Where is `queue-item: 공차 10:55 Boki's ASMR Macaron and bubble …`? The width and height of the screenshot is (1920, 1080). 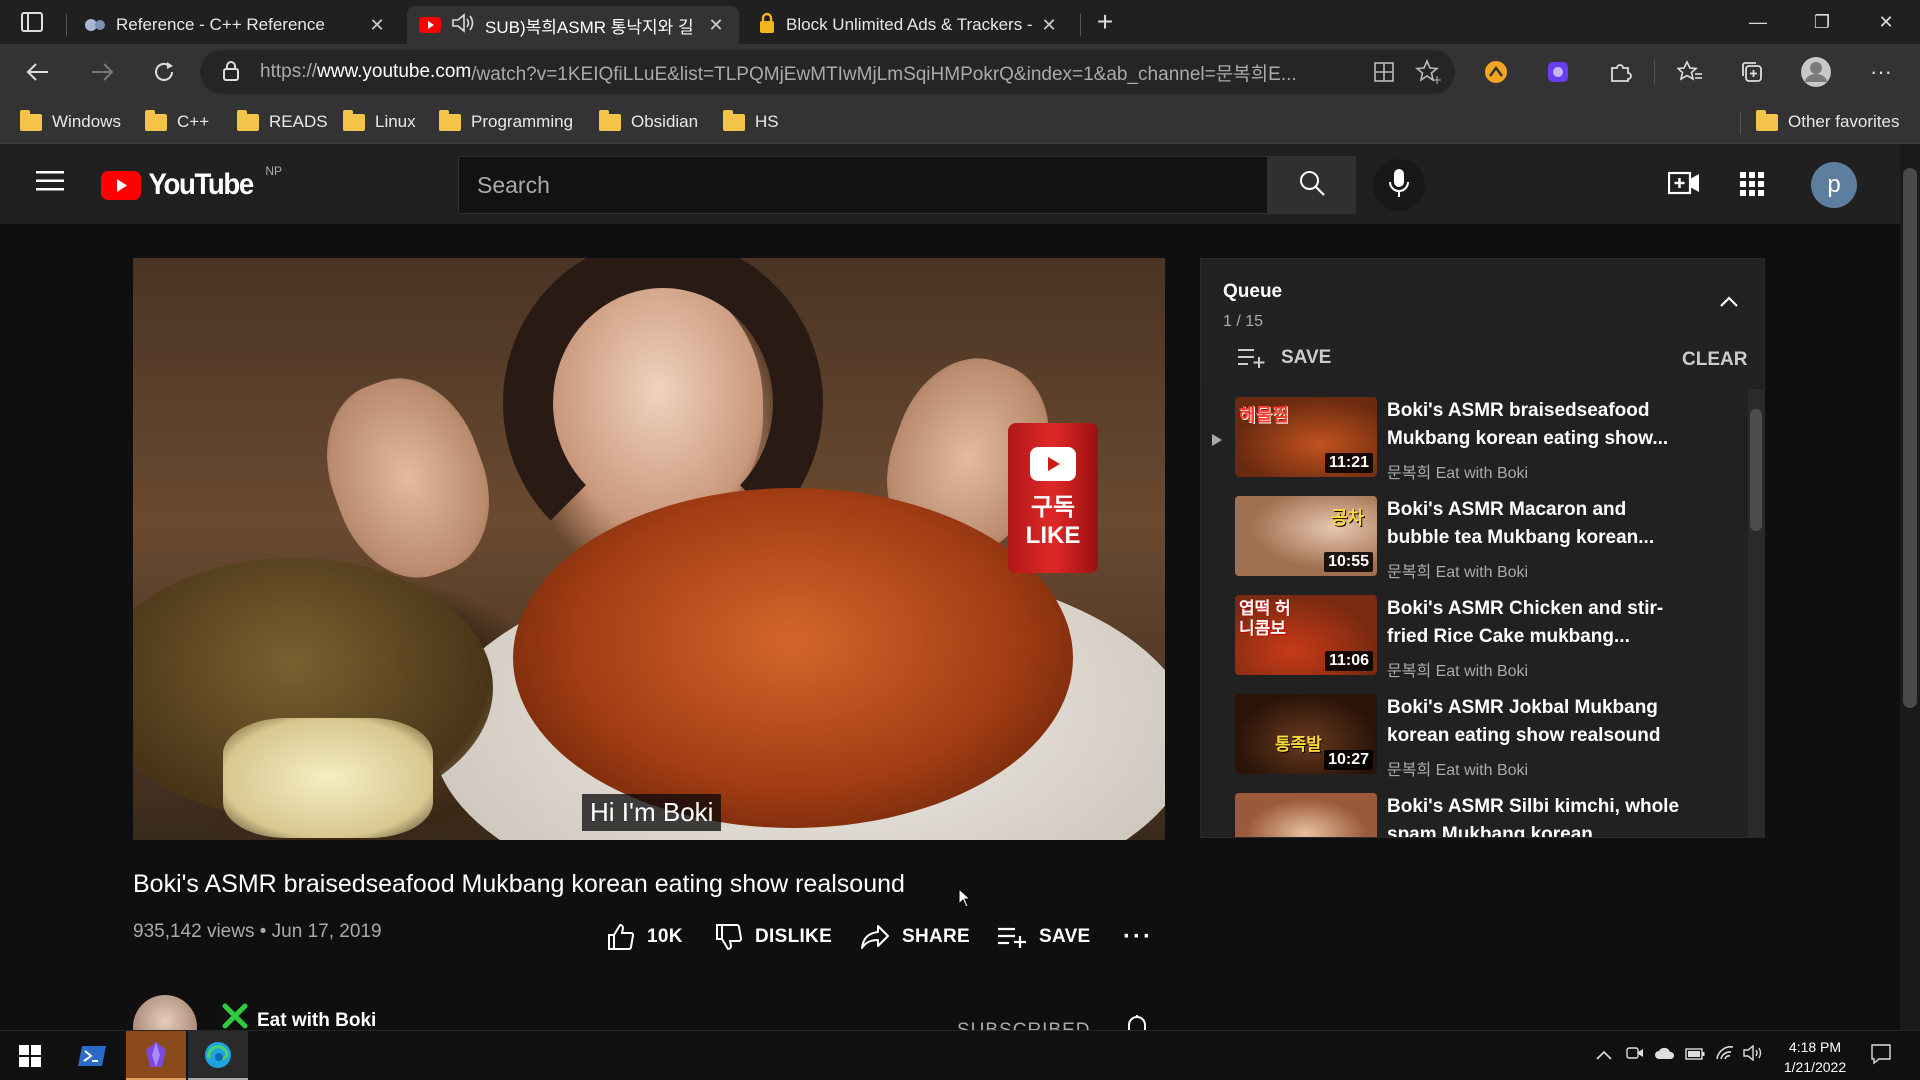 queue-item: 공차 10:55 Boki's ASMR Macaron and bubble … is located at coordinates (1485, 541).